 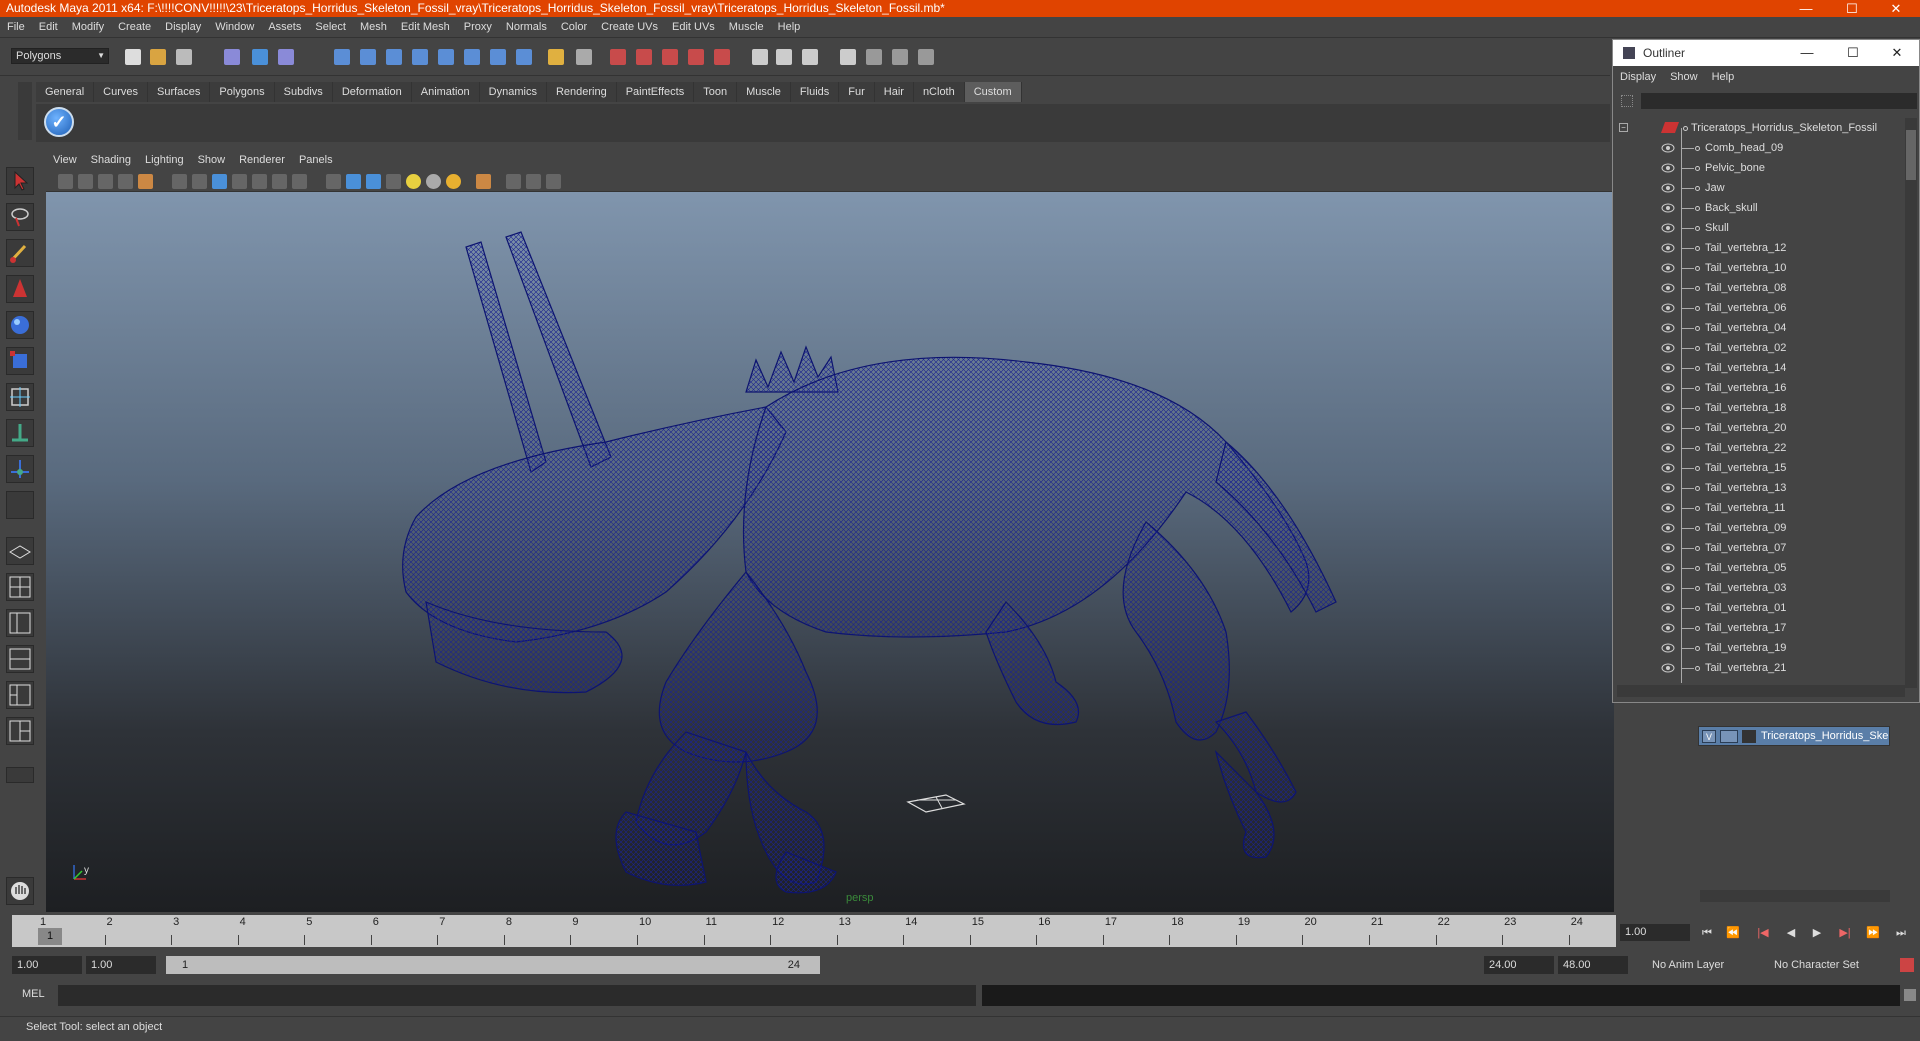 I want to click on snap-plane-icon, so click(x=420, y=57).